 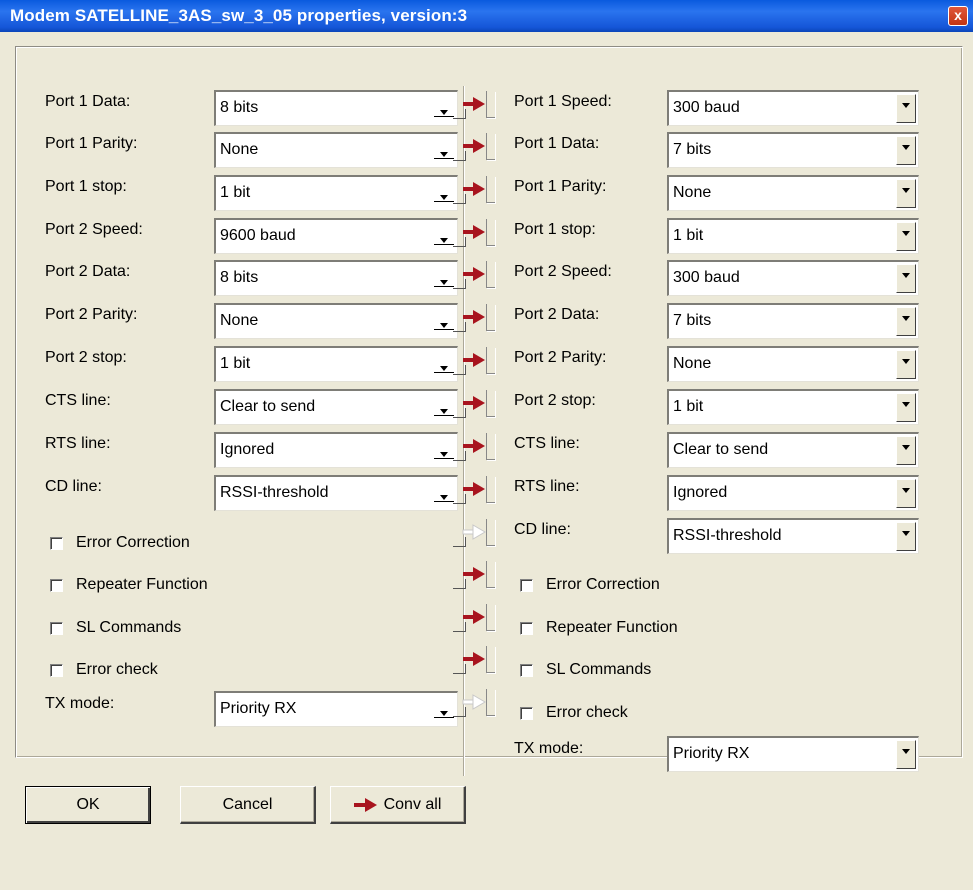 I want to click on left-checkbox-label: Repeater Function, so click(x=142, y=584).